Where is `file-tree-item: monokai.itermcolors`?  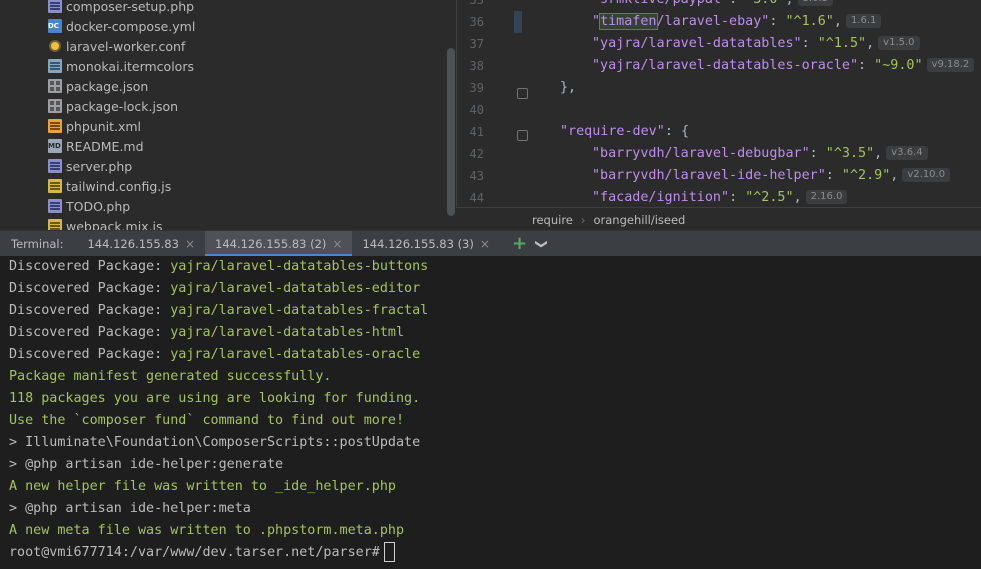 file-tree-item: monokai.itermcolors is located at coordinates (121, 66).